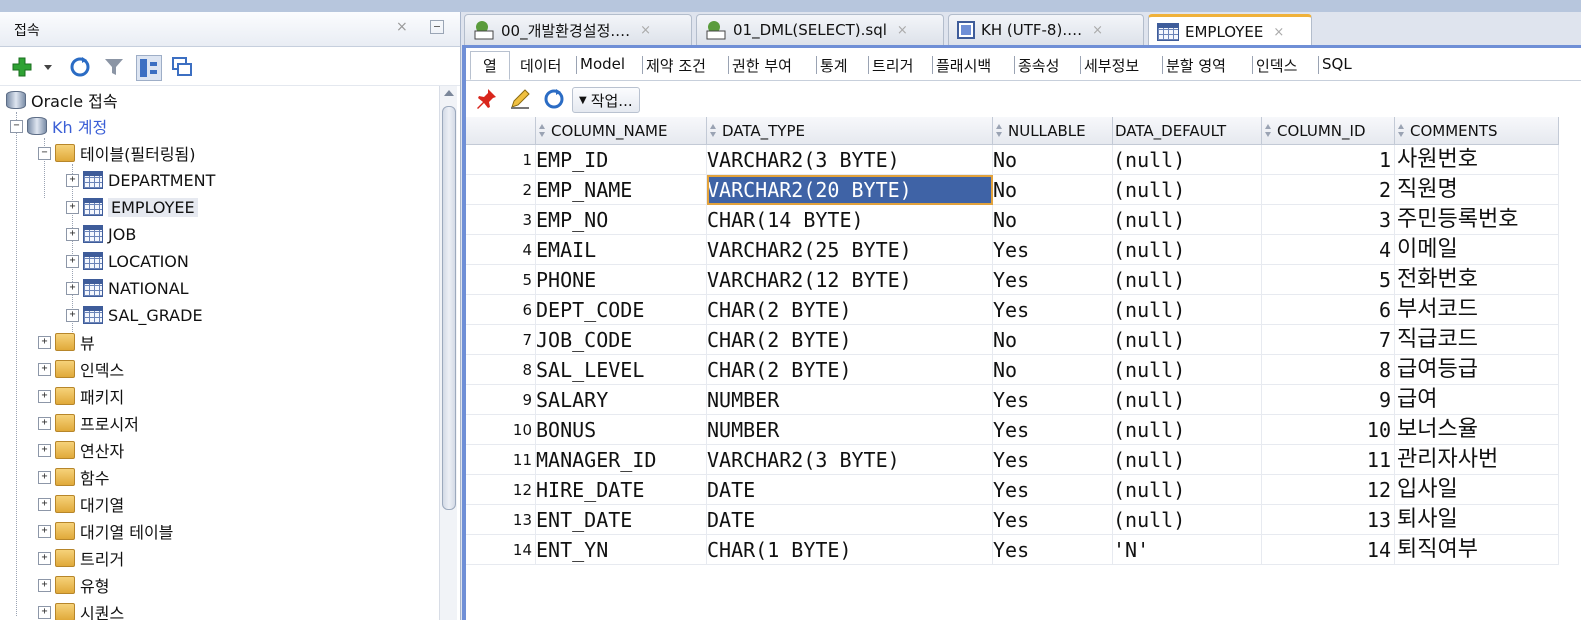  I want to click on row-number: 11, so click(501, 460).